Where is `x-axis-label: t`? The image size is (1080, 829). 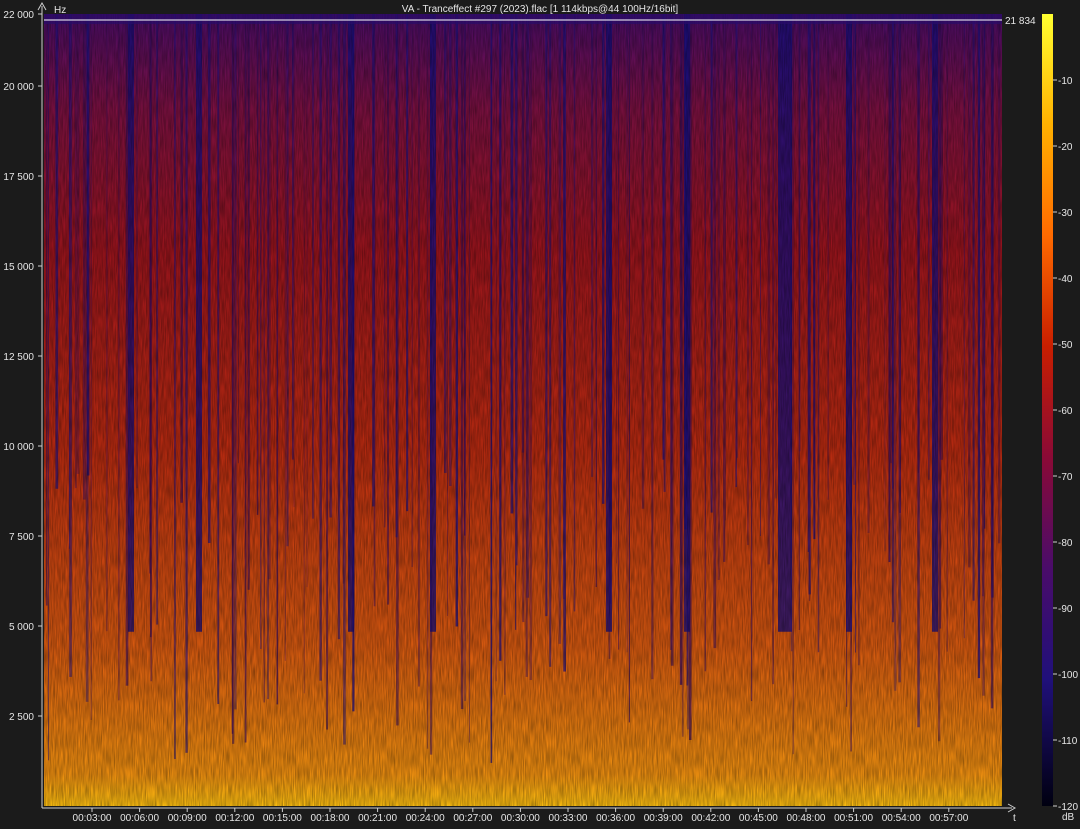
x-axis-label: t is located at coordinates (1014, 818).